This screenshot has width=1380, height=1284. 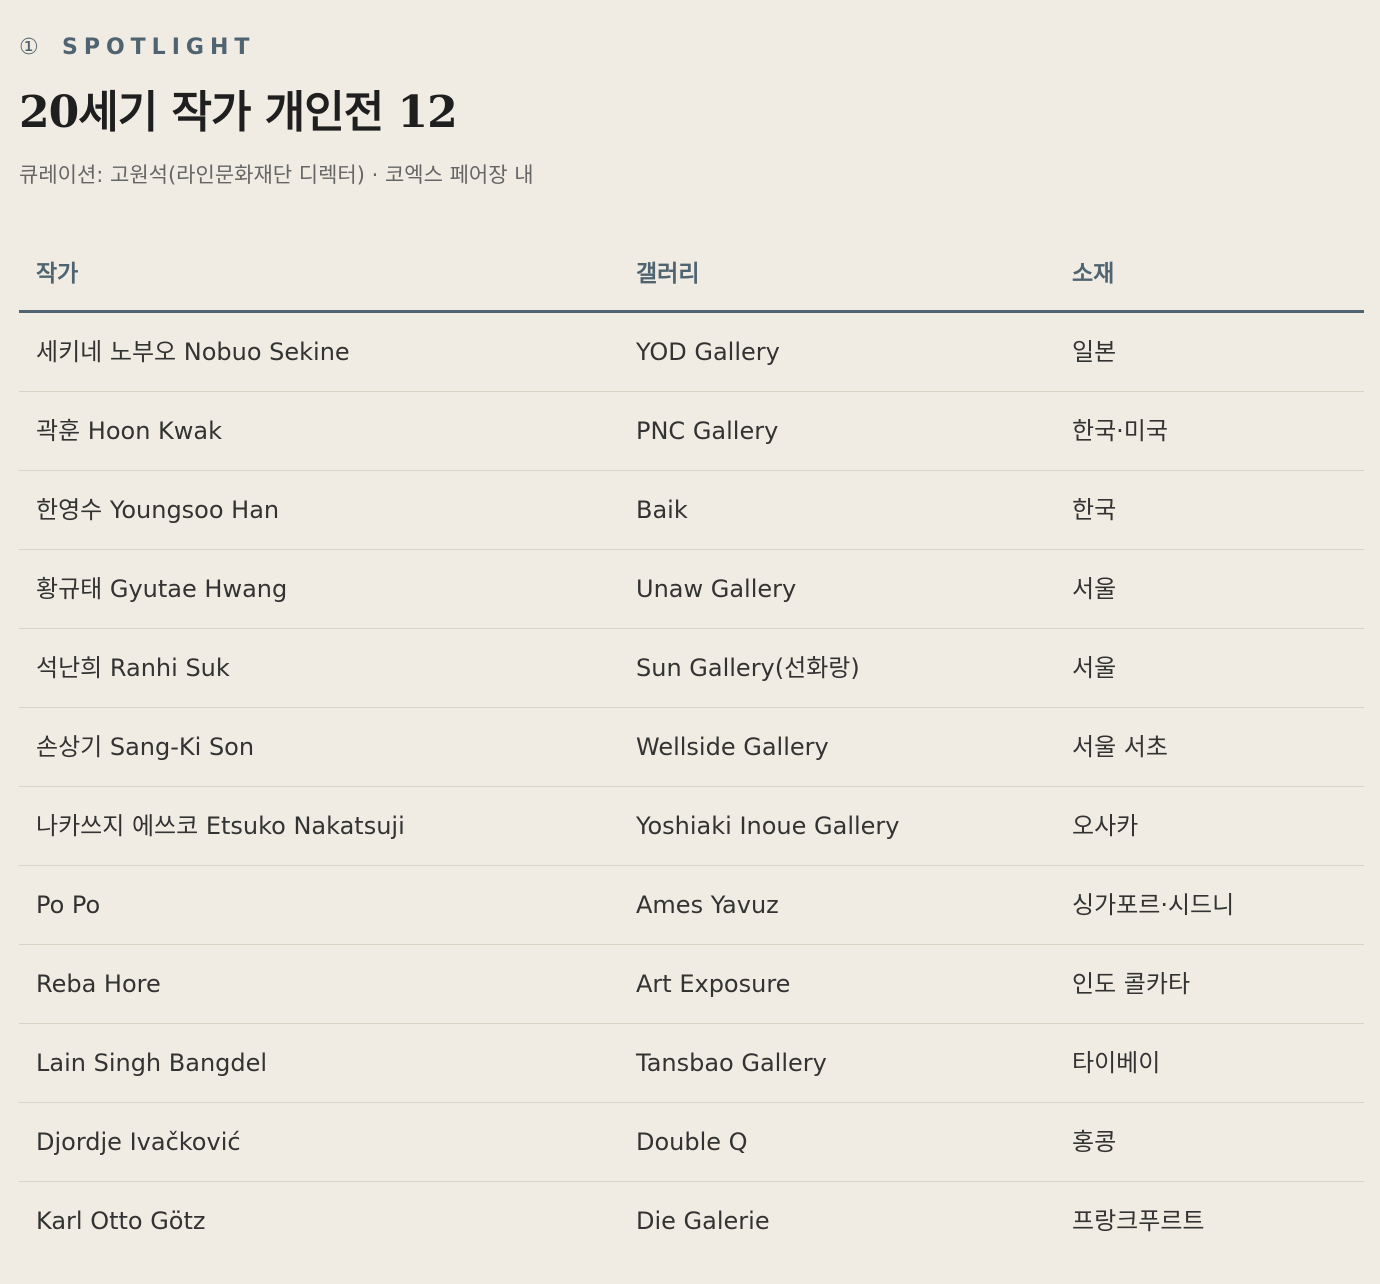 I want to click on page-subtitle: 큐레이션: 고원석(라인문화재단 디렉터) · 코엑스 페어장 내, so click(x=276, y=175).